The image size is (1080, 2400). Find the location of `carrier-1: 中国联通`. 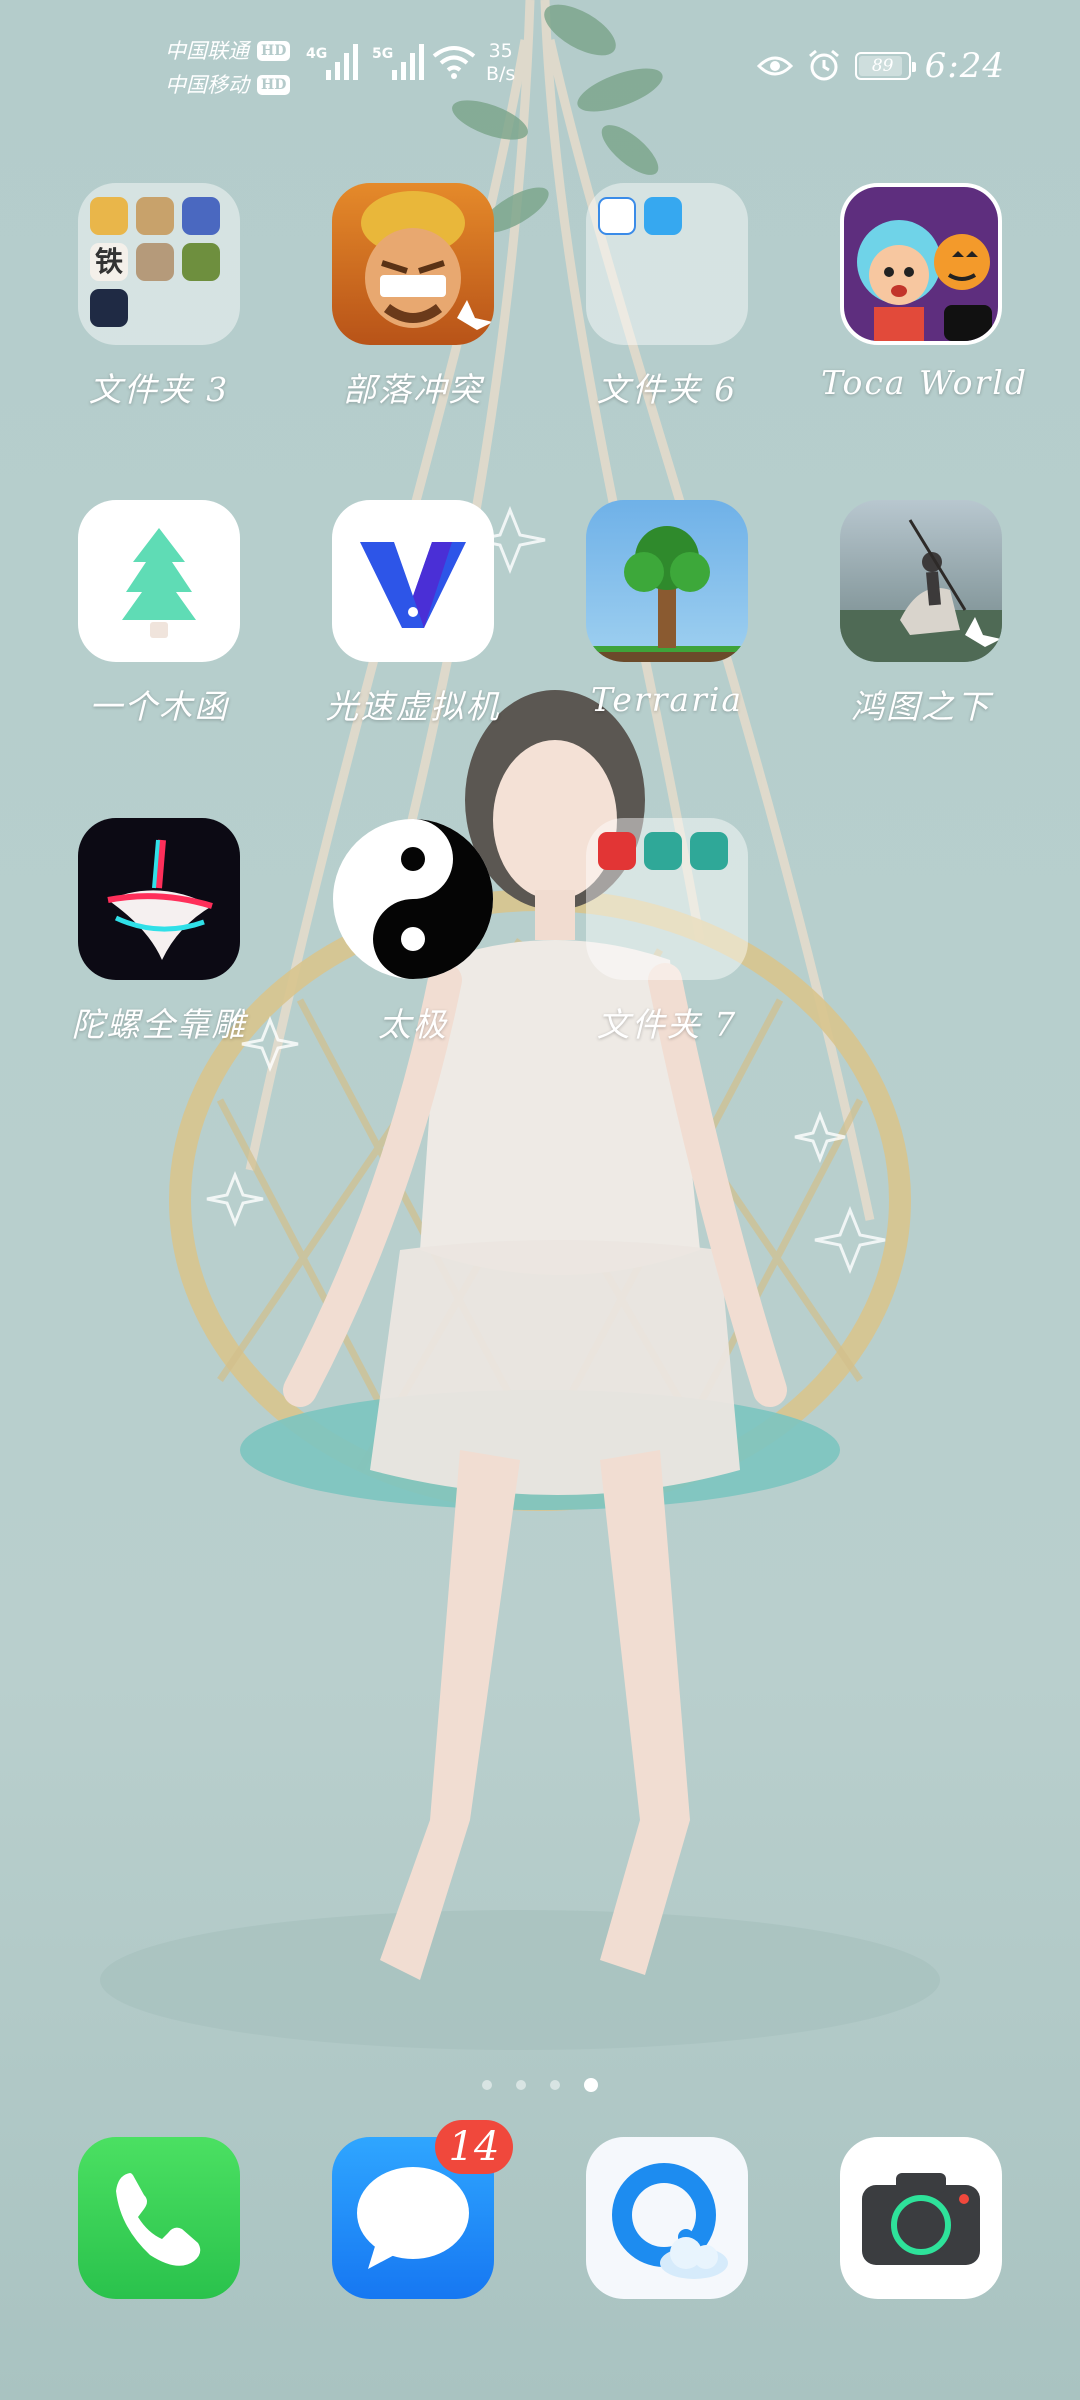

carrier-1: 中国联通 is located at coordinates (207, 51).